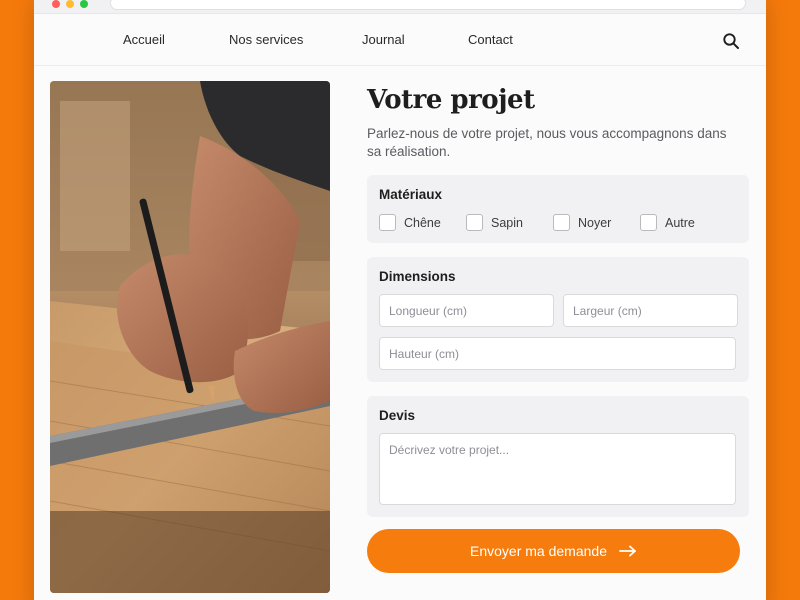 This screenshot has width=800, height=600. Describe the element at coordinates (56, 4) in the screenshot. I see `close-window-button` at that location.